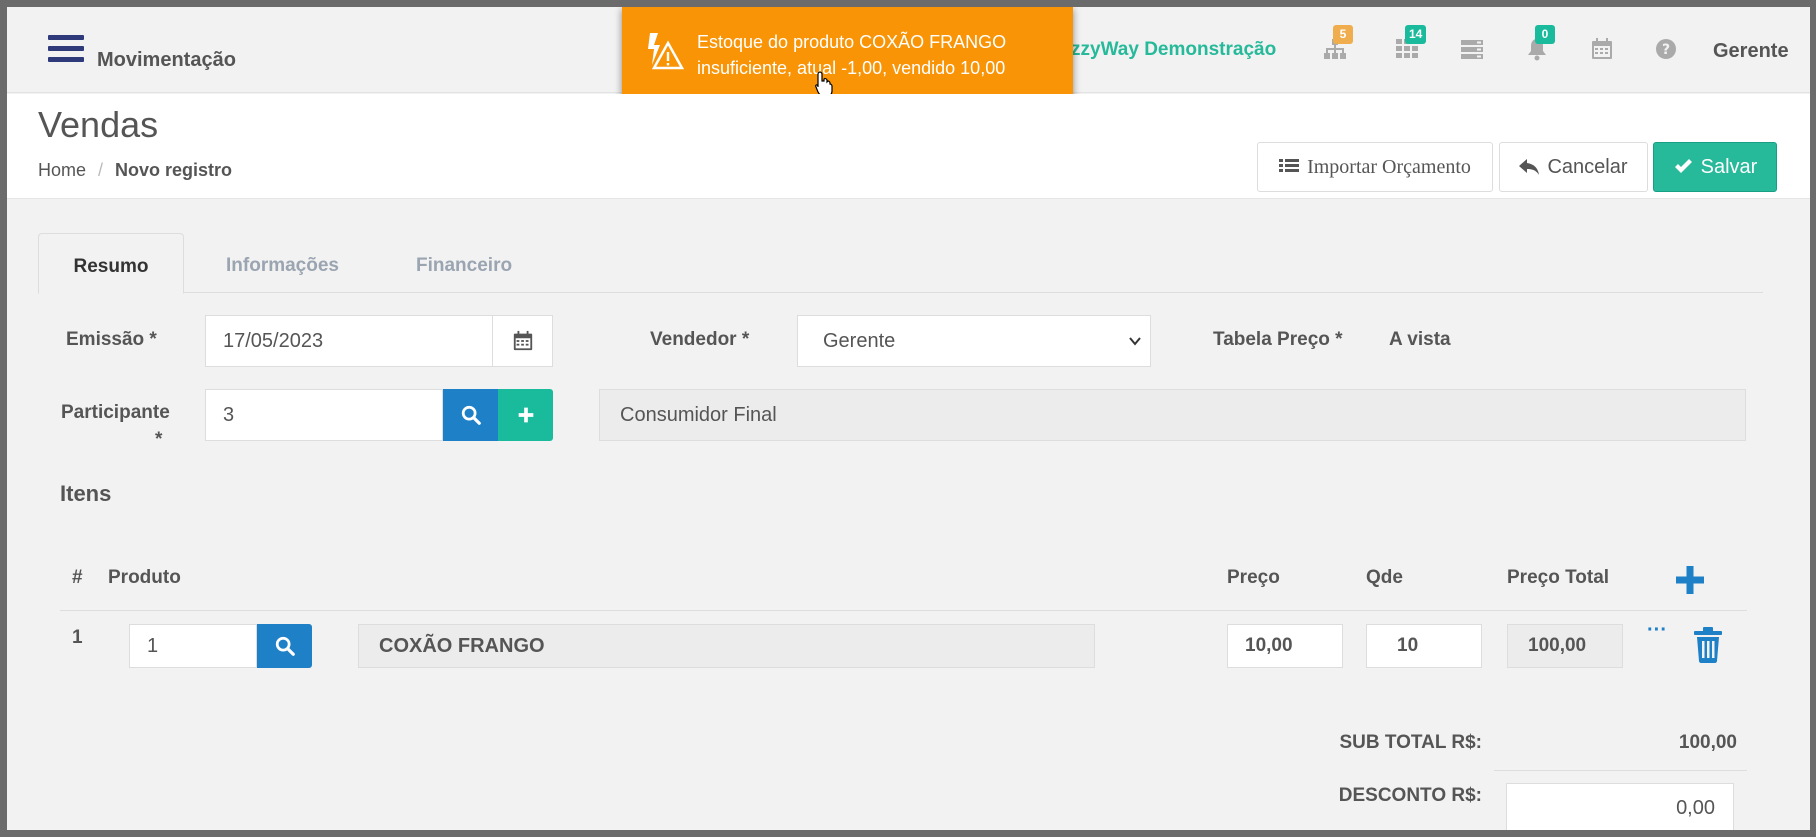 The height and width of the screenshot is (837, 1816). I want to click on cancel-label: Cancelar, so click(1587, 166).